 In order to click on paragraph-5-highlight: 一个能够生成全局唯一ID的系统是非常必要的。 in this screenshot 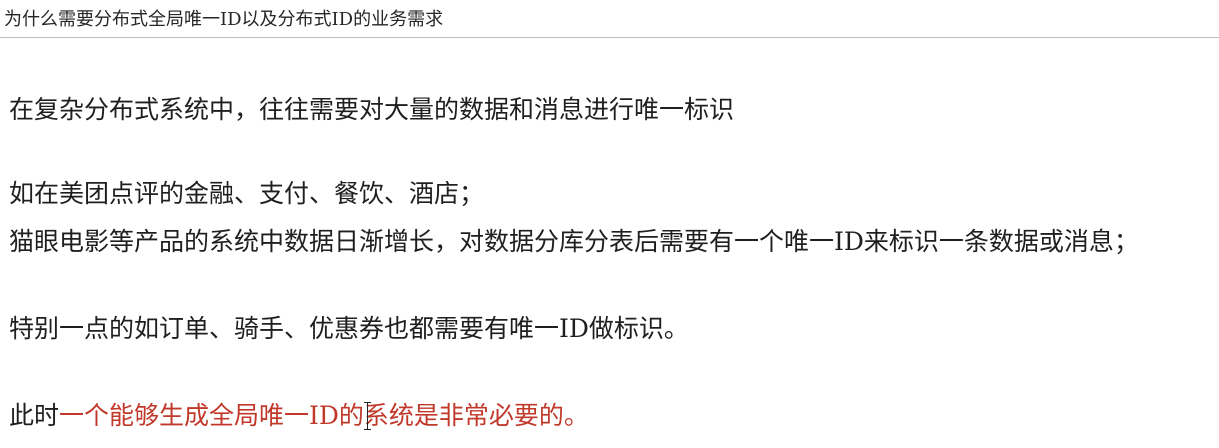, I will do `click(324, 415)`.